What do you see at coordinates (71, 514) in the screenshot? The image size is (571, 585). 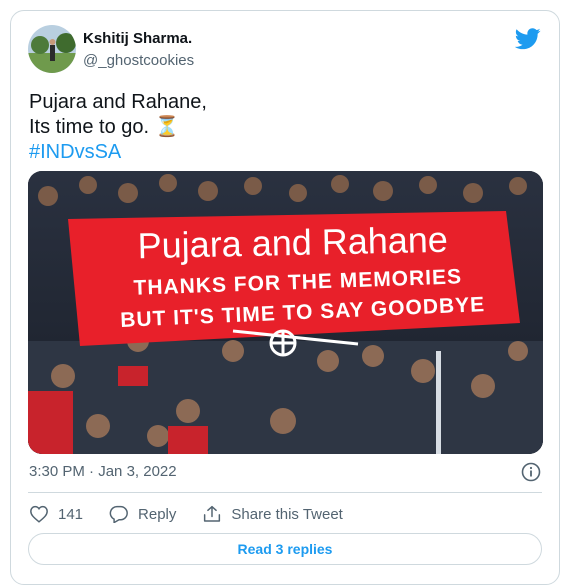 I see `like-count: 141` at bounding box center [71, 514].